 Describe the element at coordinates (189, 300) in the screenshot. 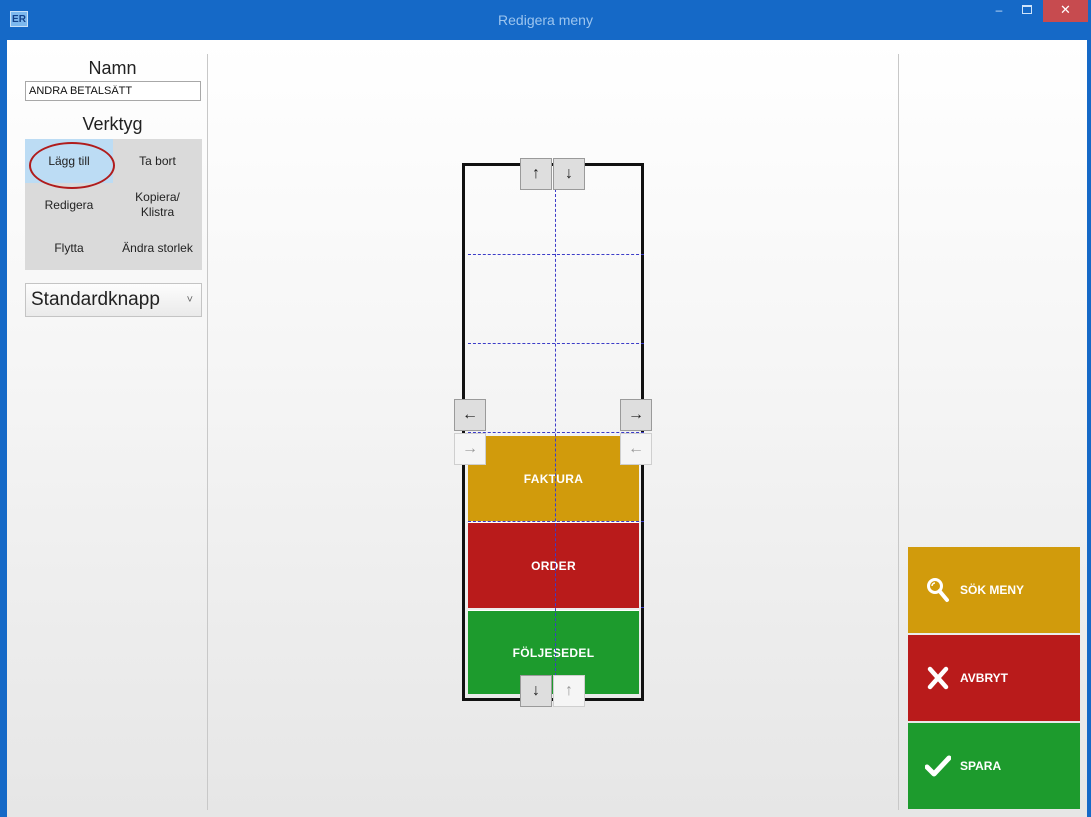

I see `chevron-down-icon: ˅` at that location.